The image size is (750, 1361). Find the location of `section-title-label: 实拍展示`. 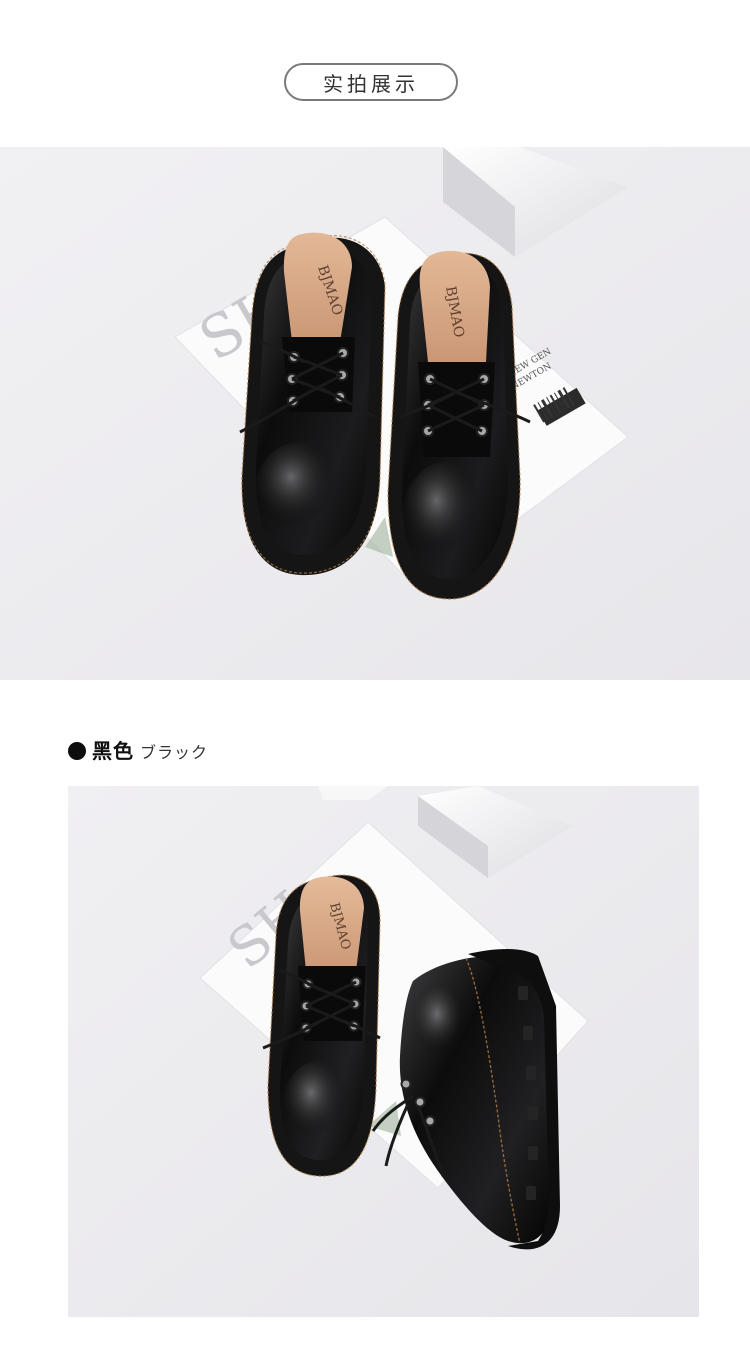

section-title-label: 实拍展示 is located at coordinates (371, 83).